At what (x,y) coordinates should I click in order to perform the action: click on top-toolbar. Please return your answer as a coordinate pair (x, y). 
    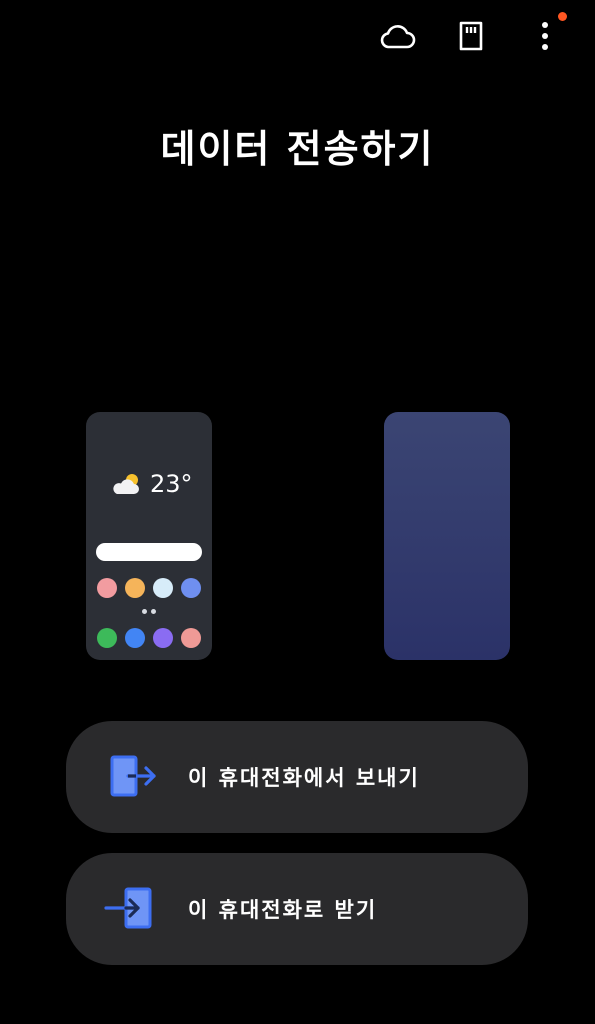
    Looking at the image, I should click on (471, 35).